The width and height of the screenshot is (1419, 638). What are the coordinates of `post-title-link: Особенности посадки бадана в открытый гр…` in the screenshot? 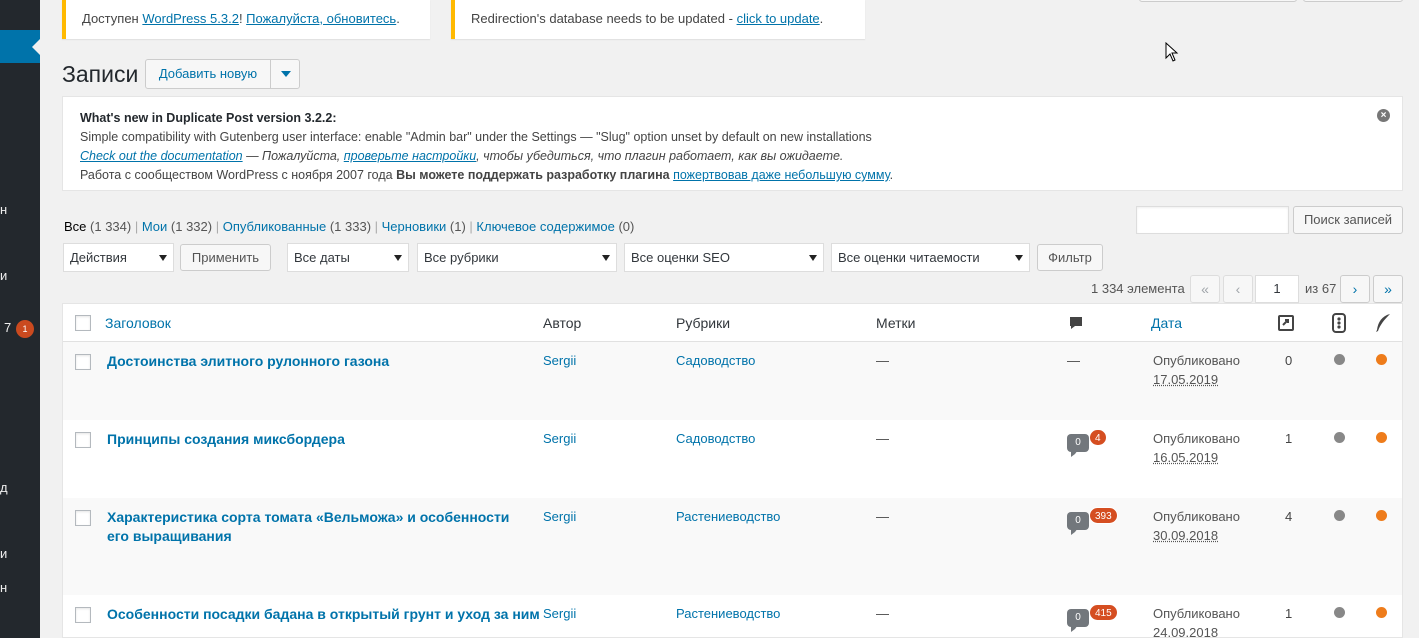 It's located at (327, 614).